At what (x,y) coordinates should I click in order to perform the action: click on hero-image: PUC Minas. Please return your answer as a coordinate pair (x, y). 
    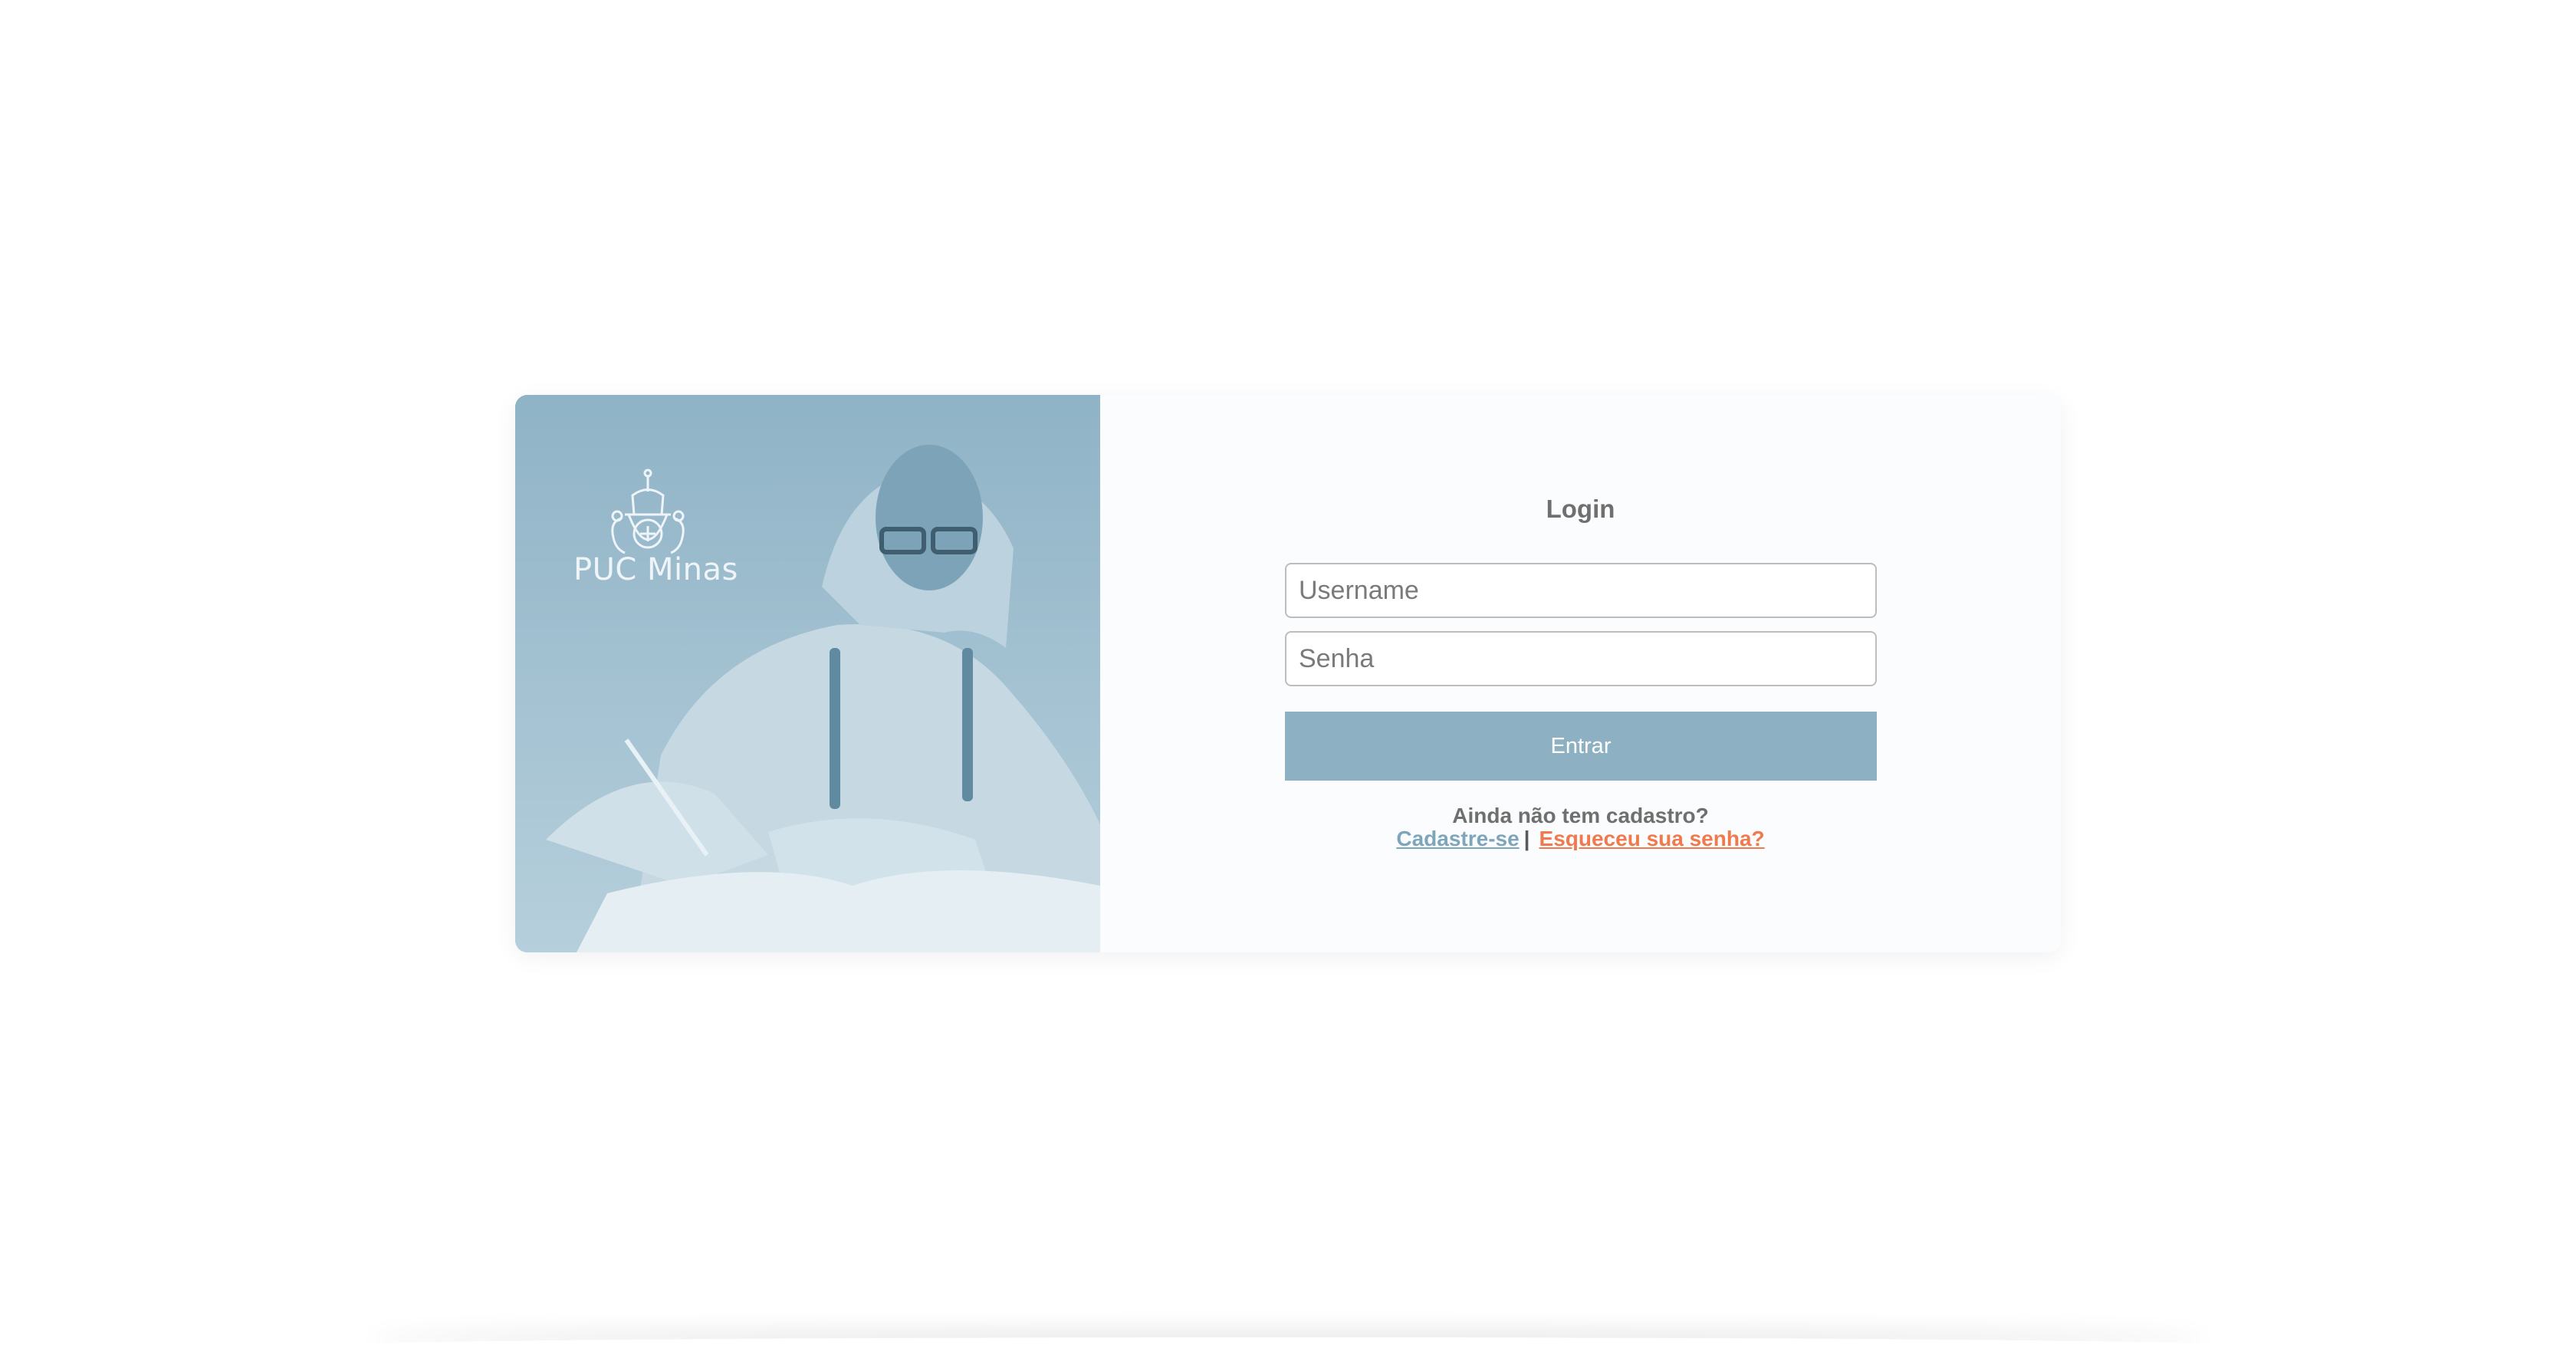
    Looking at the image, I should click on (808, 673).